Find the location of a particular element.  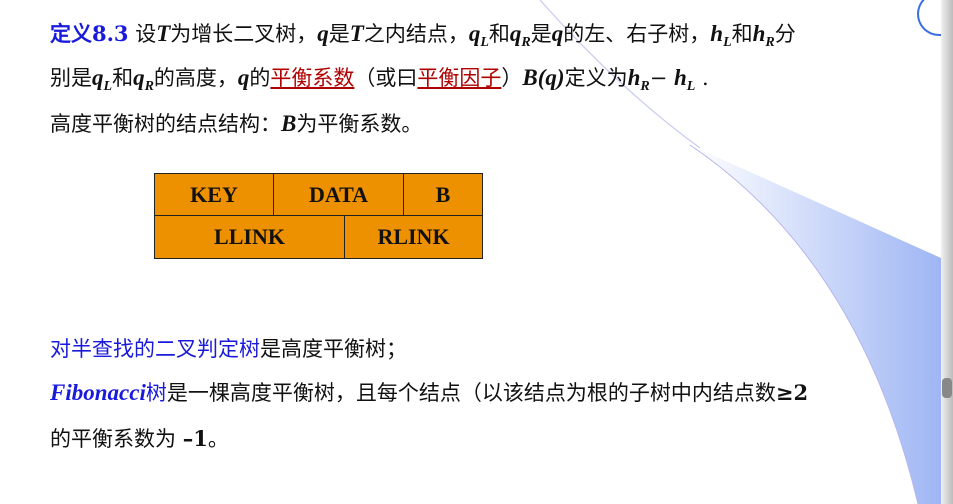

definition-line-2: 别是qL和qR的高度，q的平衡系数（或曰平衡因子）B(q)定义为hR− hL . is located at coordinates (379, 78).